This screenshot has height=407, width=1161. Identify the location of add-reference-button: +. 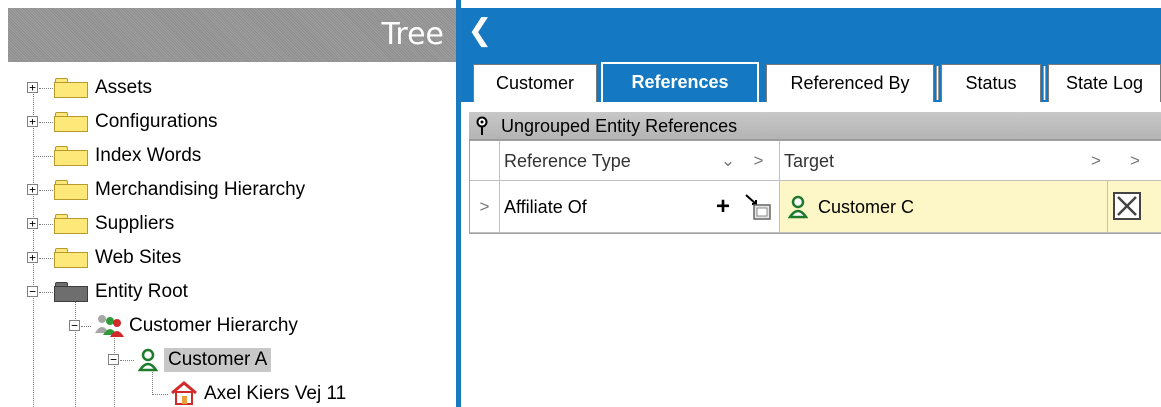
(723, 207).